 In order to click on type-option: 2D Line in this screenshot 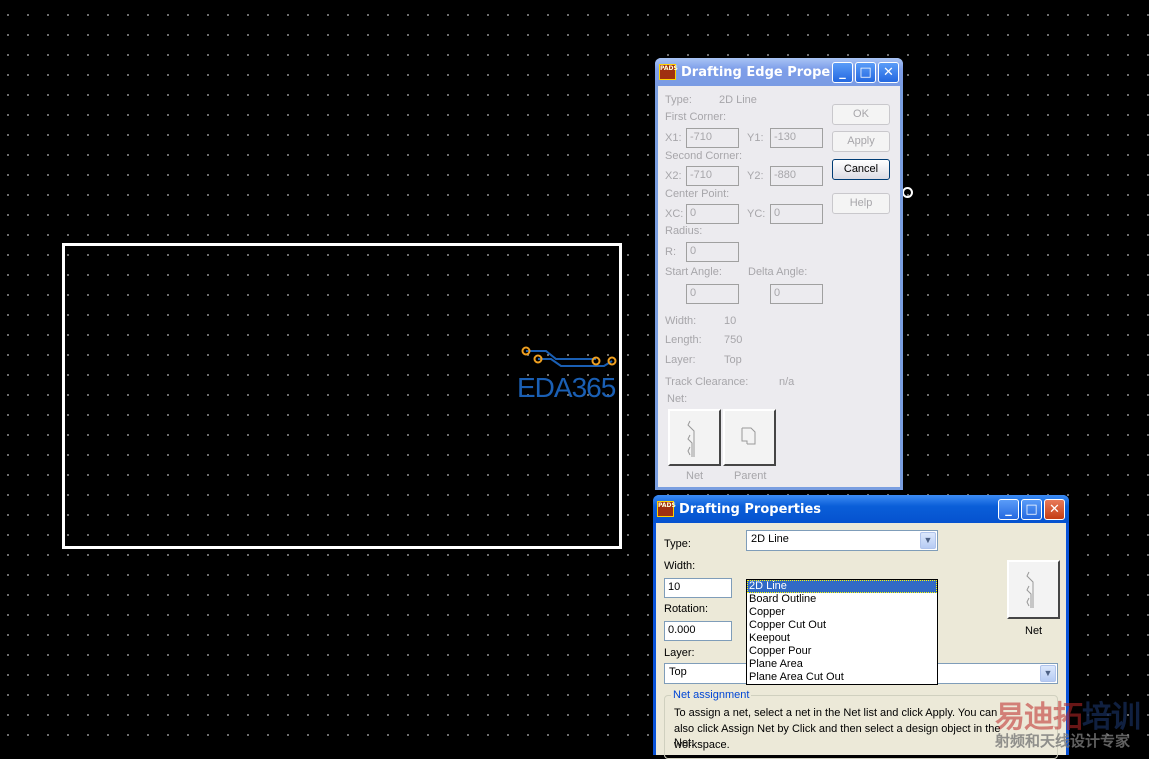, I will do `click(842, 586)`.